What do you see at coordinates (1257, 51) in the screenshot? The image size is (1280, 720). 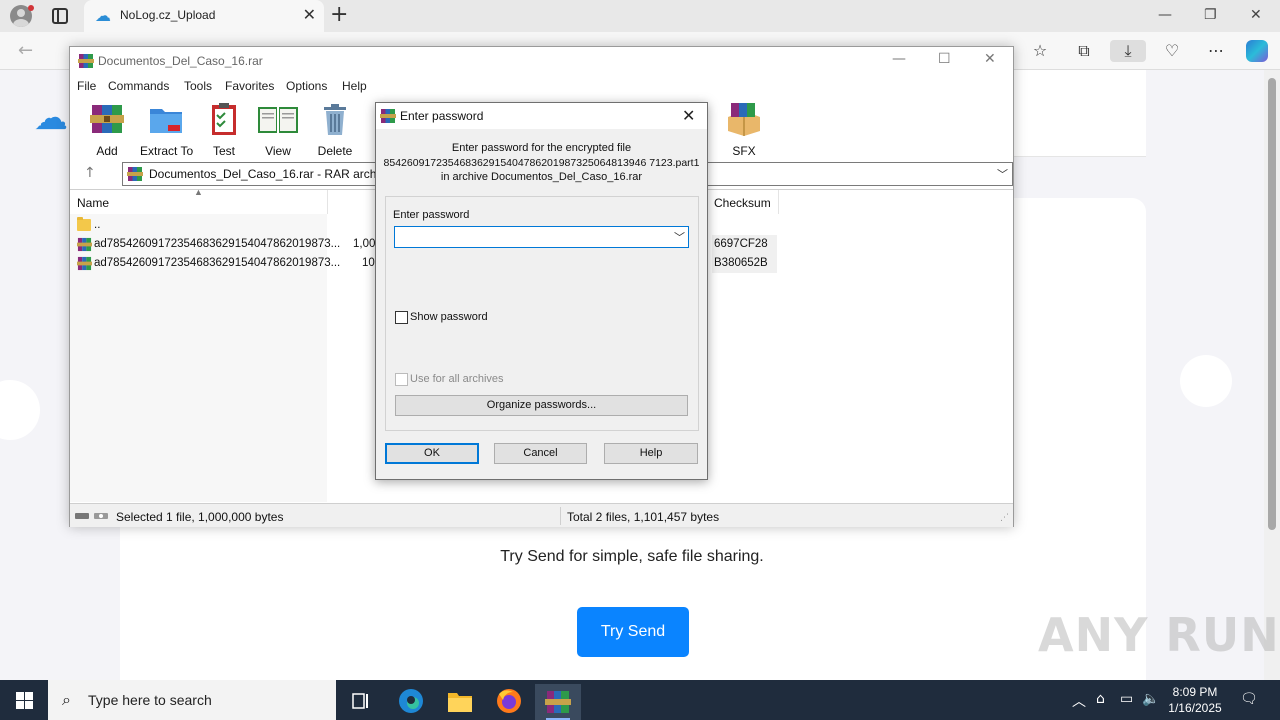 I see `copilot-icon` at bounding box center [1257, 51].